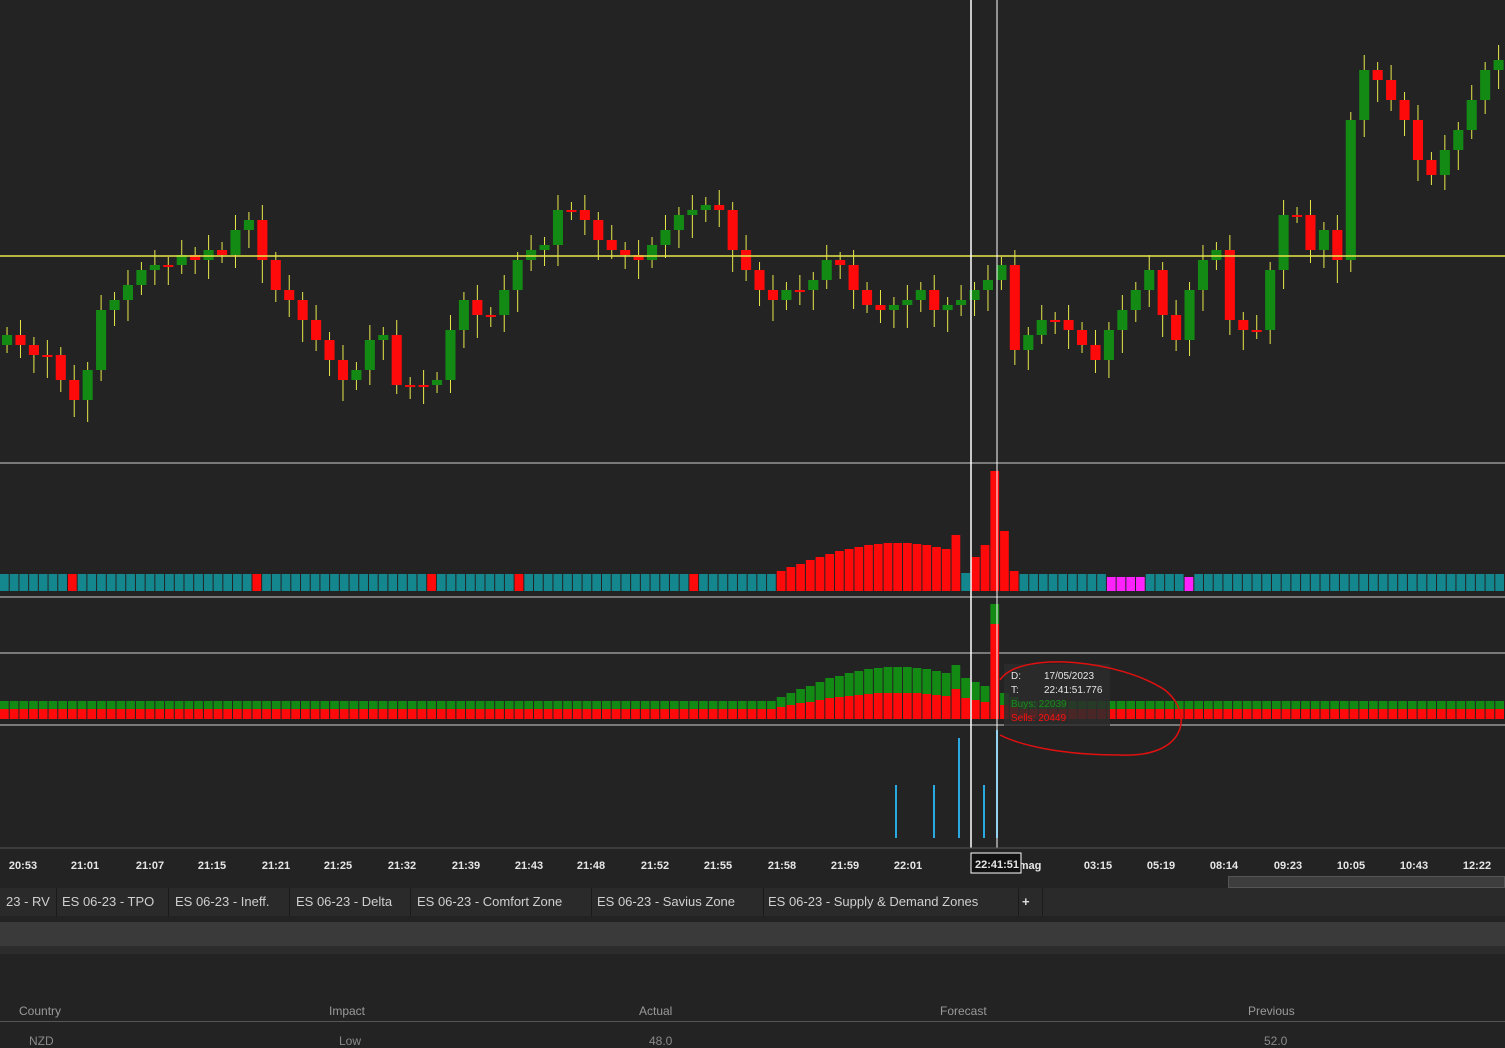  What do you see at coordinates (1271, 1011) in the screenshot?
I see `col-previous: Previous` at bounding box center [1271, 1011].